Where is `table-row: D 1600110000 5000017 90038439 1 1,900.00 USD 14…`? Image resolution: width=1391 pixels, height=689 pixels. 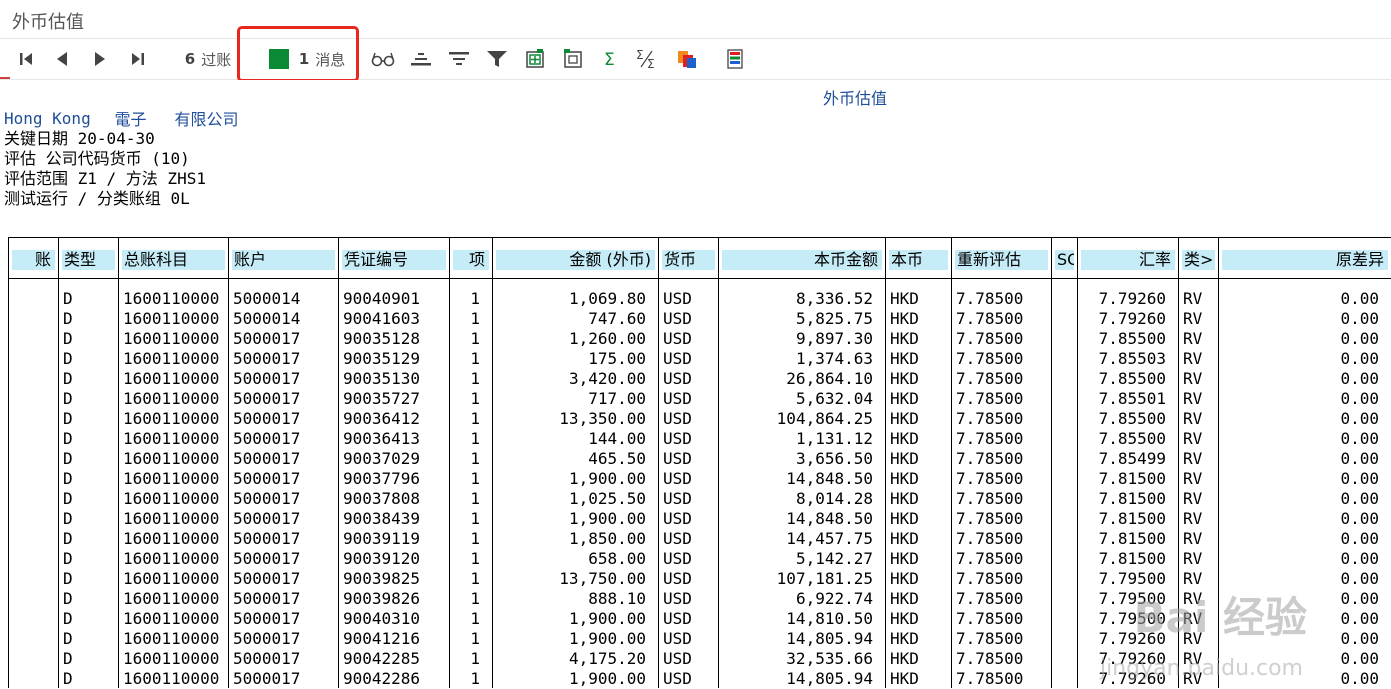
table-row: D 1600110000 5000017 90038439 1 1,900.00 USD 14… is located at coordinates (700, 519).